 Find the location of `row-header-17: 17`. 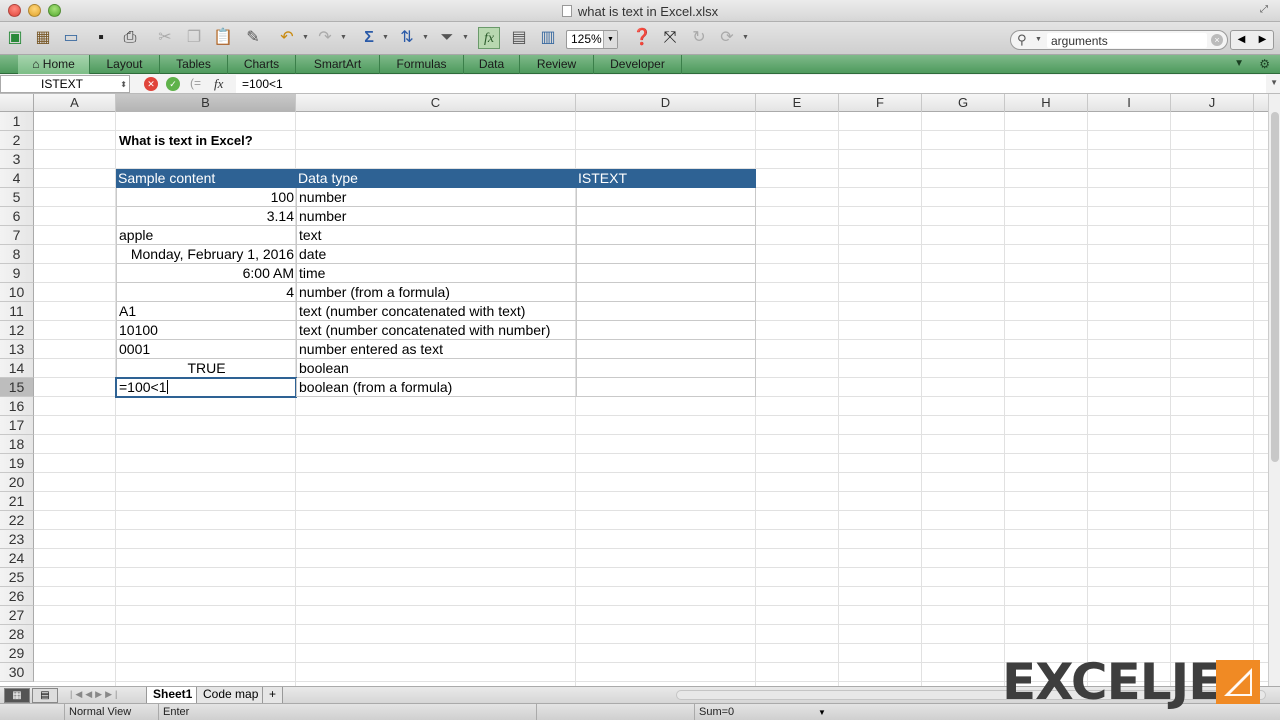

row-header-17: 17 is located at coordinates (17, 425).